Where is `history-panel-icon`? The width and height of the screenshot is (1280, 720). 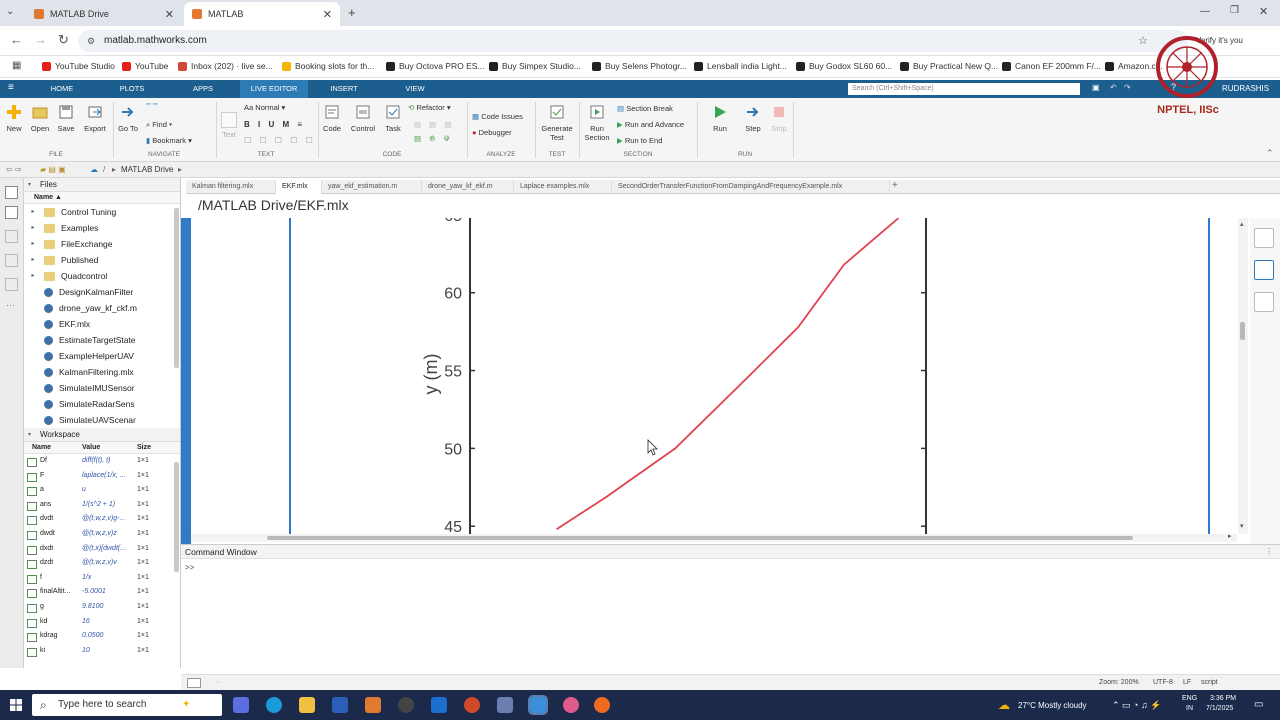 history-panel-icon is located at coordinates (11, 236).